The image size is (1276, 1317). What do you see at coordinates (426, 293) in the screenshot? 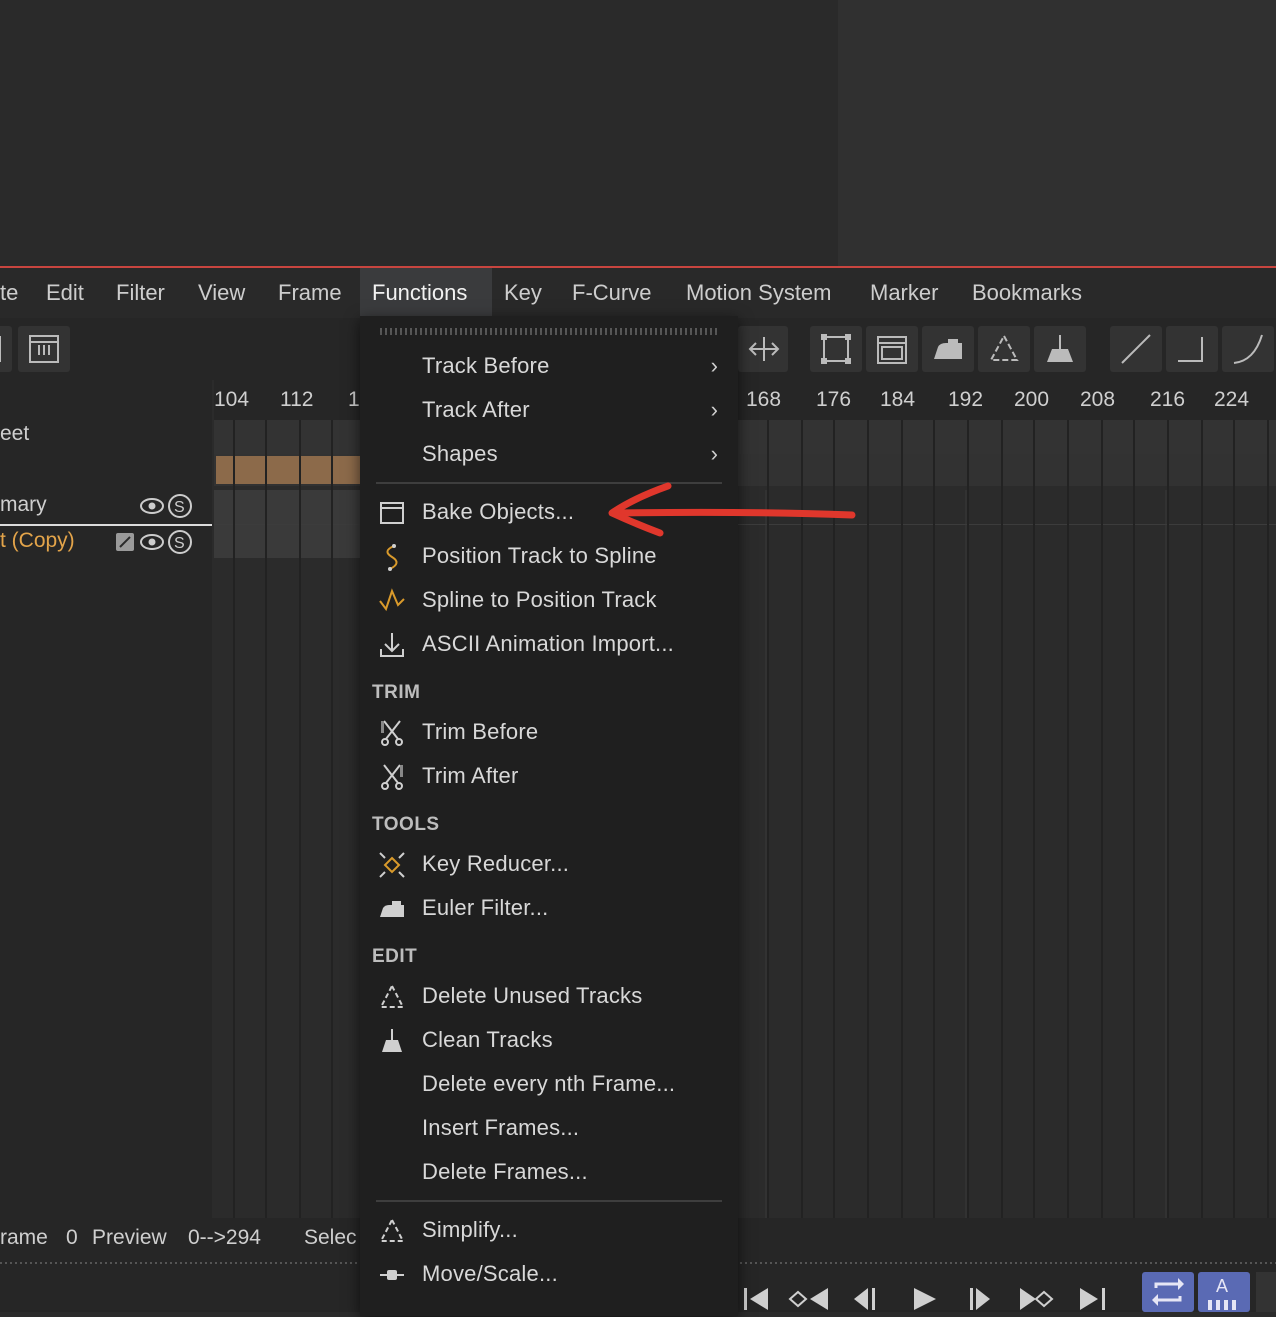
I see `menu-functions: Functions` at bounding box center [426, 293].